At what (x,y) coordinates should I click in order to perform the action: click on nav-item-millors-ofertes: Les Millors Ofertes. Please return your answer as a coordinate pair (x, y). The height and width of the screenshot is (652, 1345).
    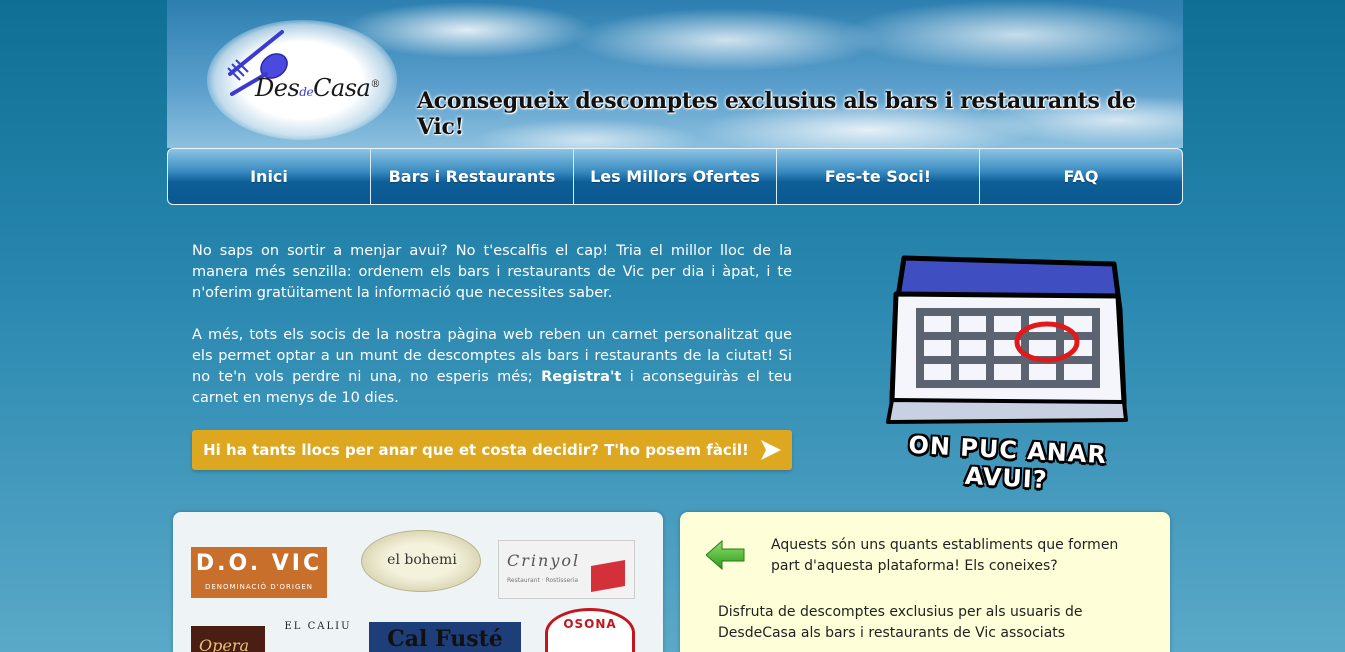
    Looking at the image, I should click on (675, 176).